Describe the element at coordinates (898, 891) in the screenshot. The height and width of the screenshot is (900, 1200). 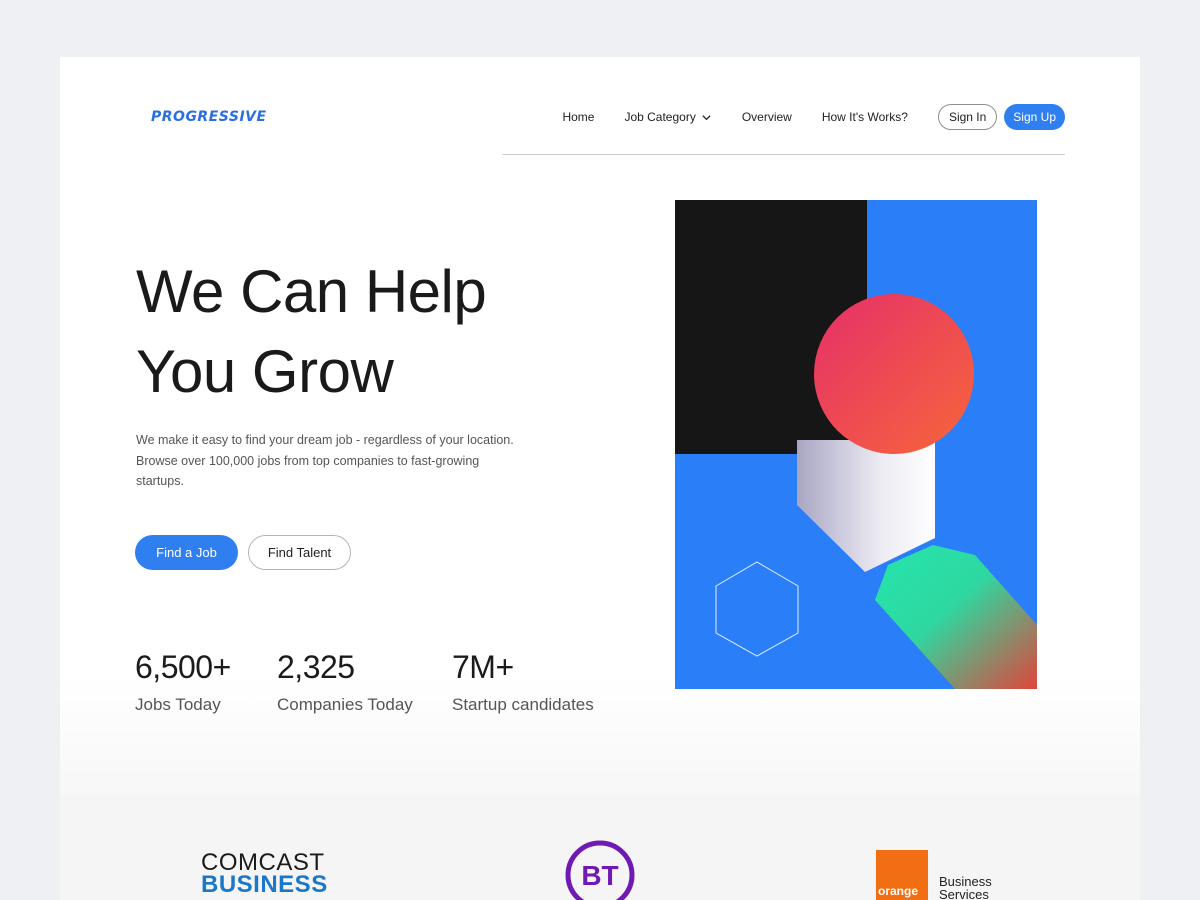
I see `orange-logo-text: orange` at that location.